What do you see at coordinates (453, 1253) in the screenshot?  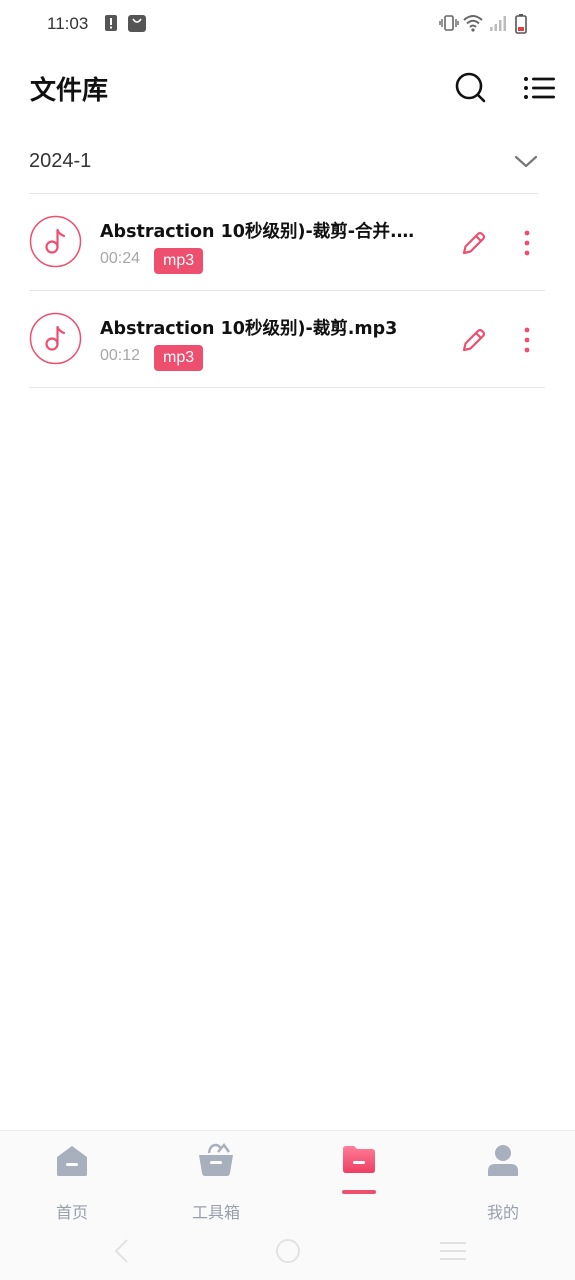 I see `recents-icon` at bounding box center [453, 1253].